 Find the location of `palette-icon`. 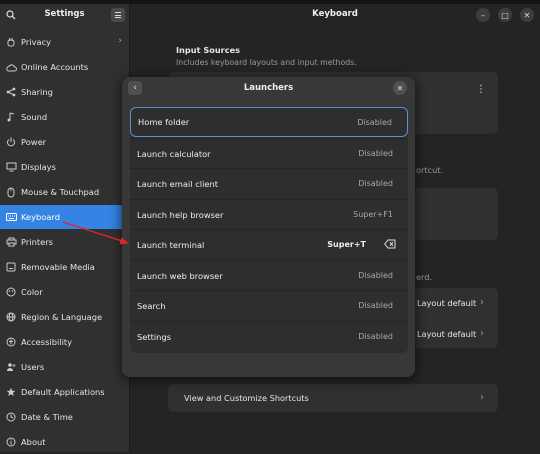

palette-icon is located at coordinates (11, 292).